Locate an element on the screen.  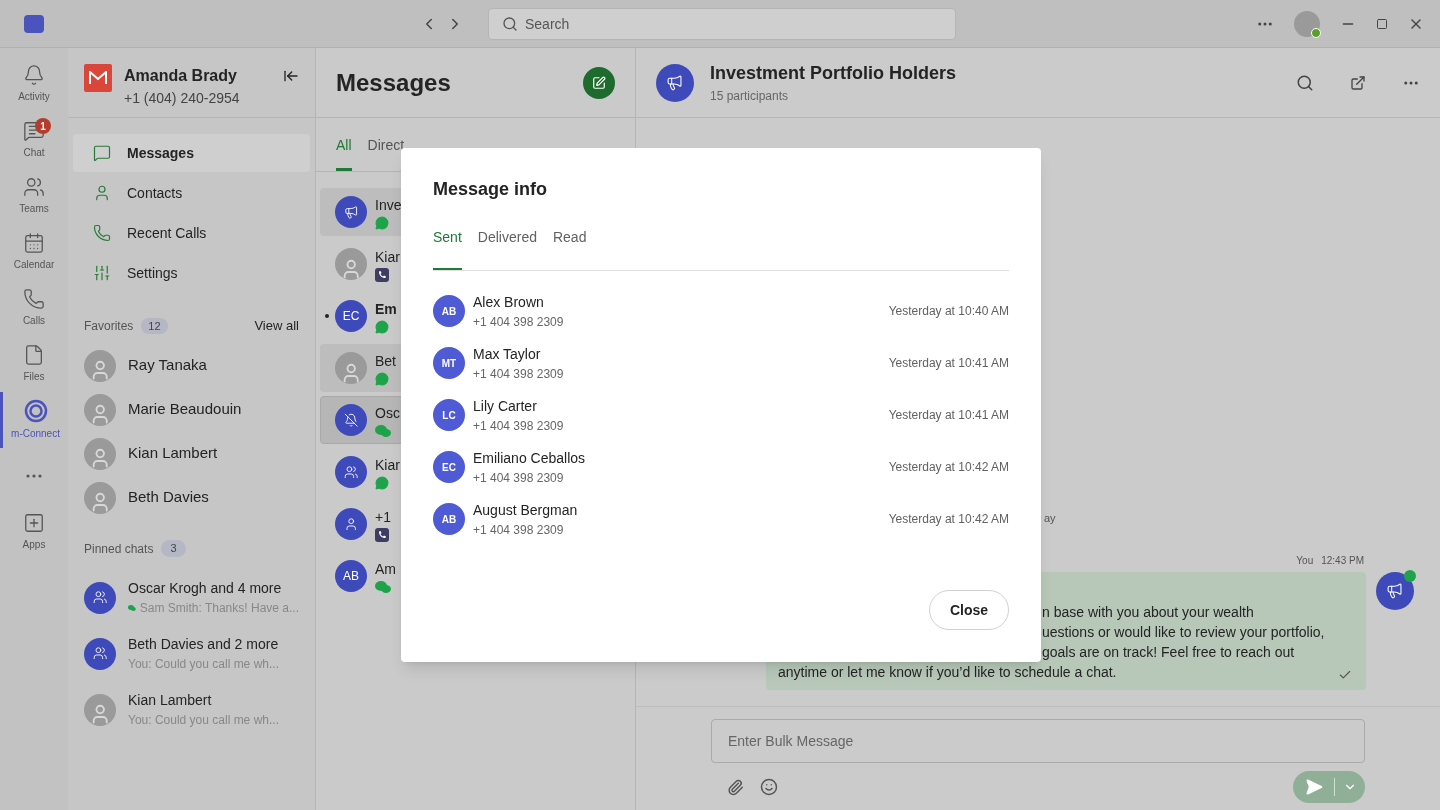
compose-button is located at coordinates (599, 82).